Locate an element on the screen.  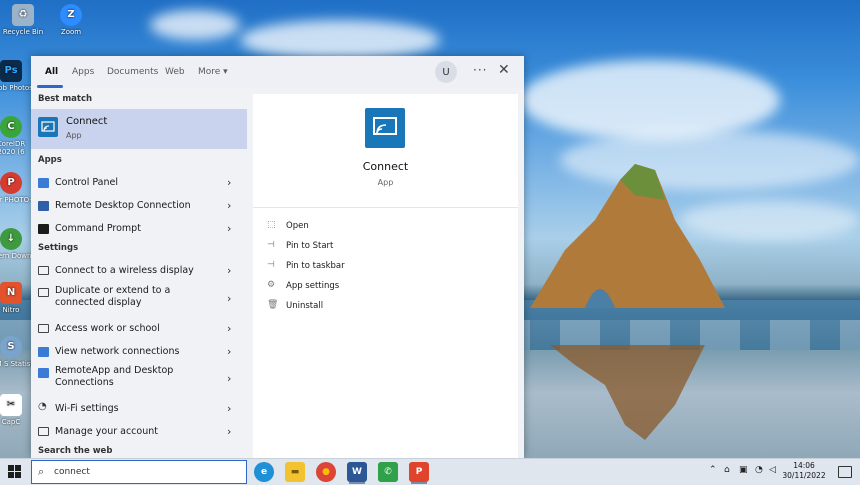
rock-reflection is located at coordinates (627, 392).